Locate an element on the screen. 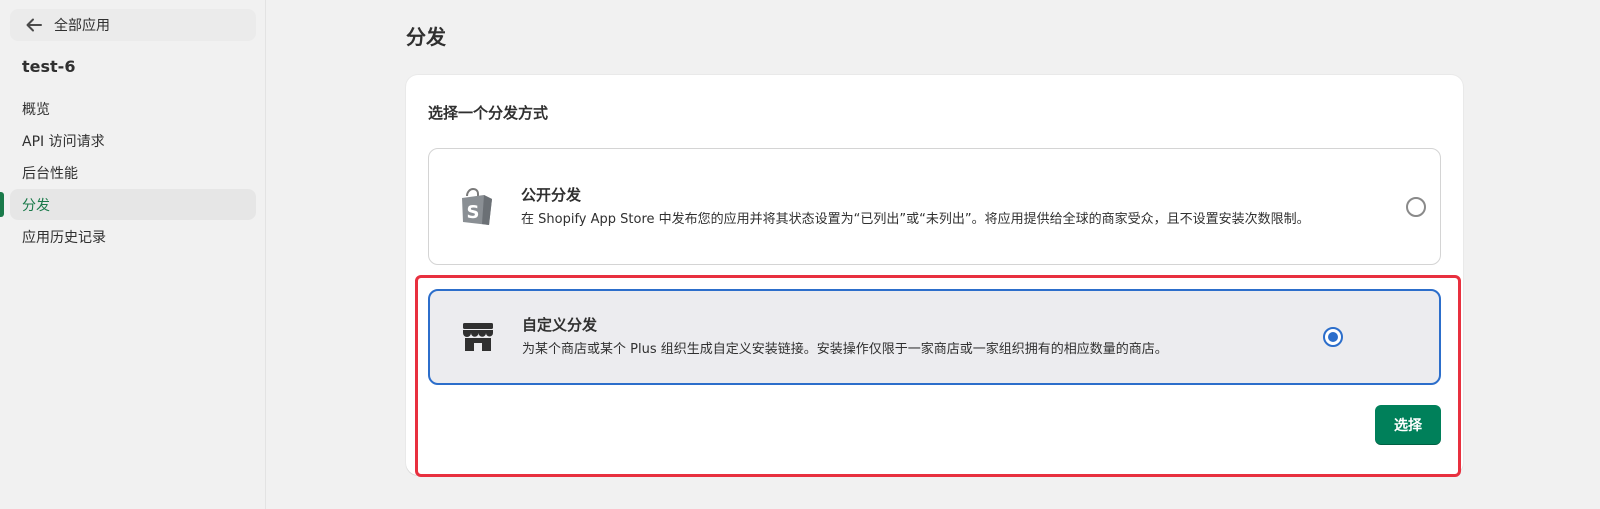 This screenshot has height=509, width=1600. sidebar-item-overview: 概览 is located at coordinates (133, 108).